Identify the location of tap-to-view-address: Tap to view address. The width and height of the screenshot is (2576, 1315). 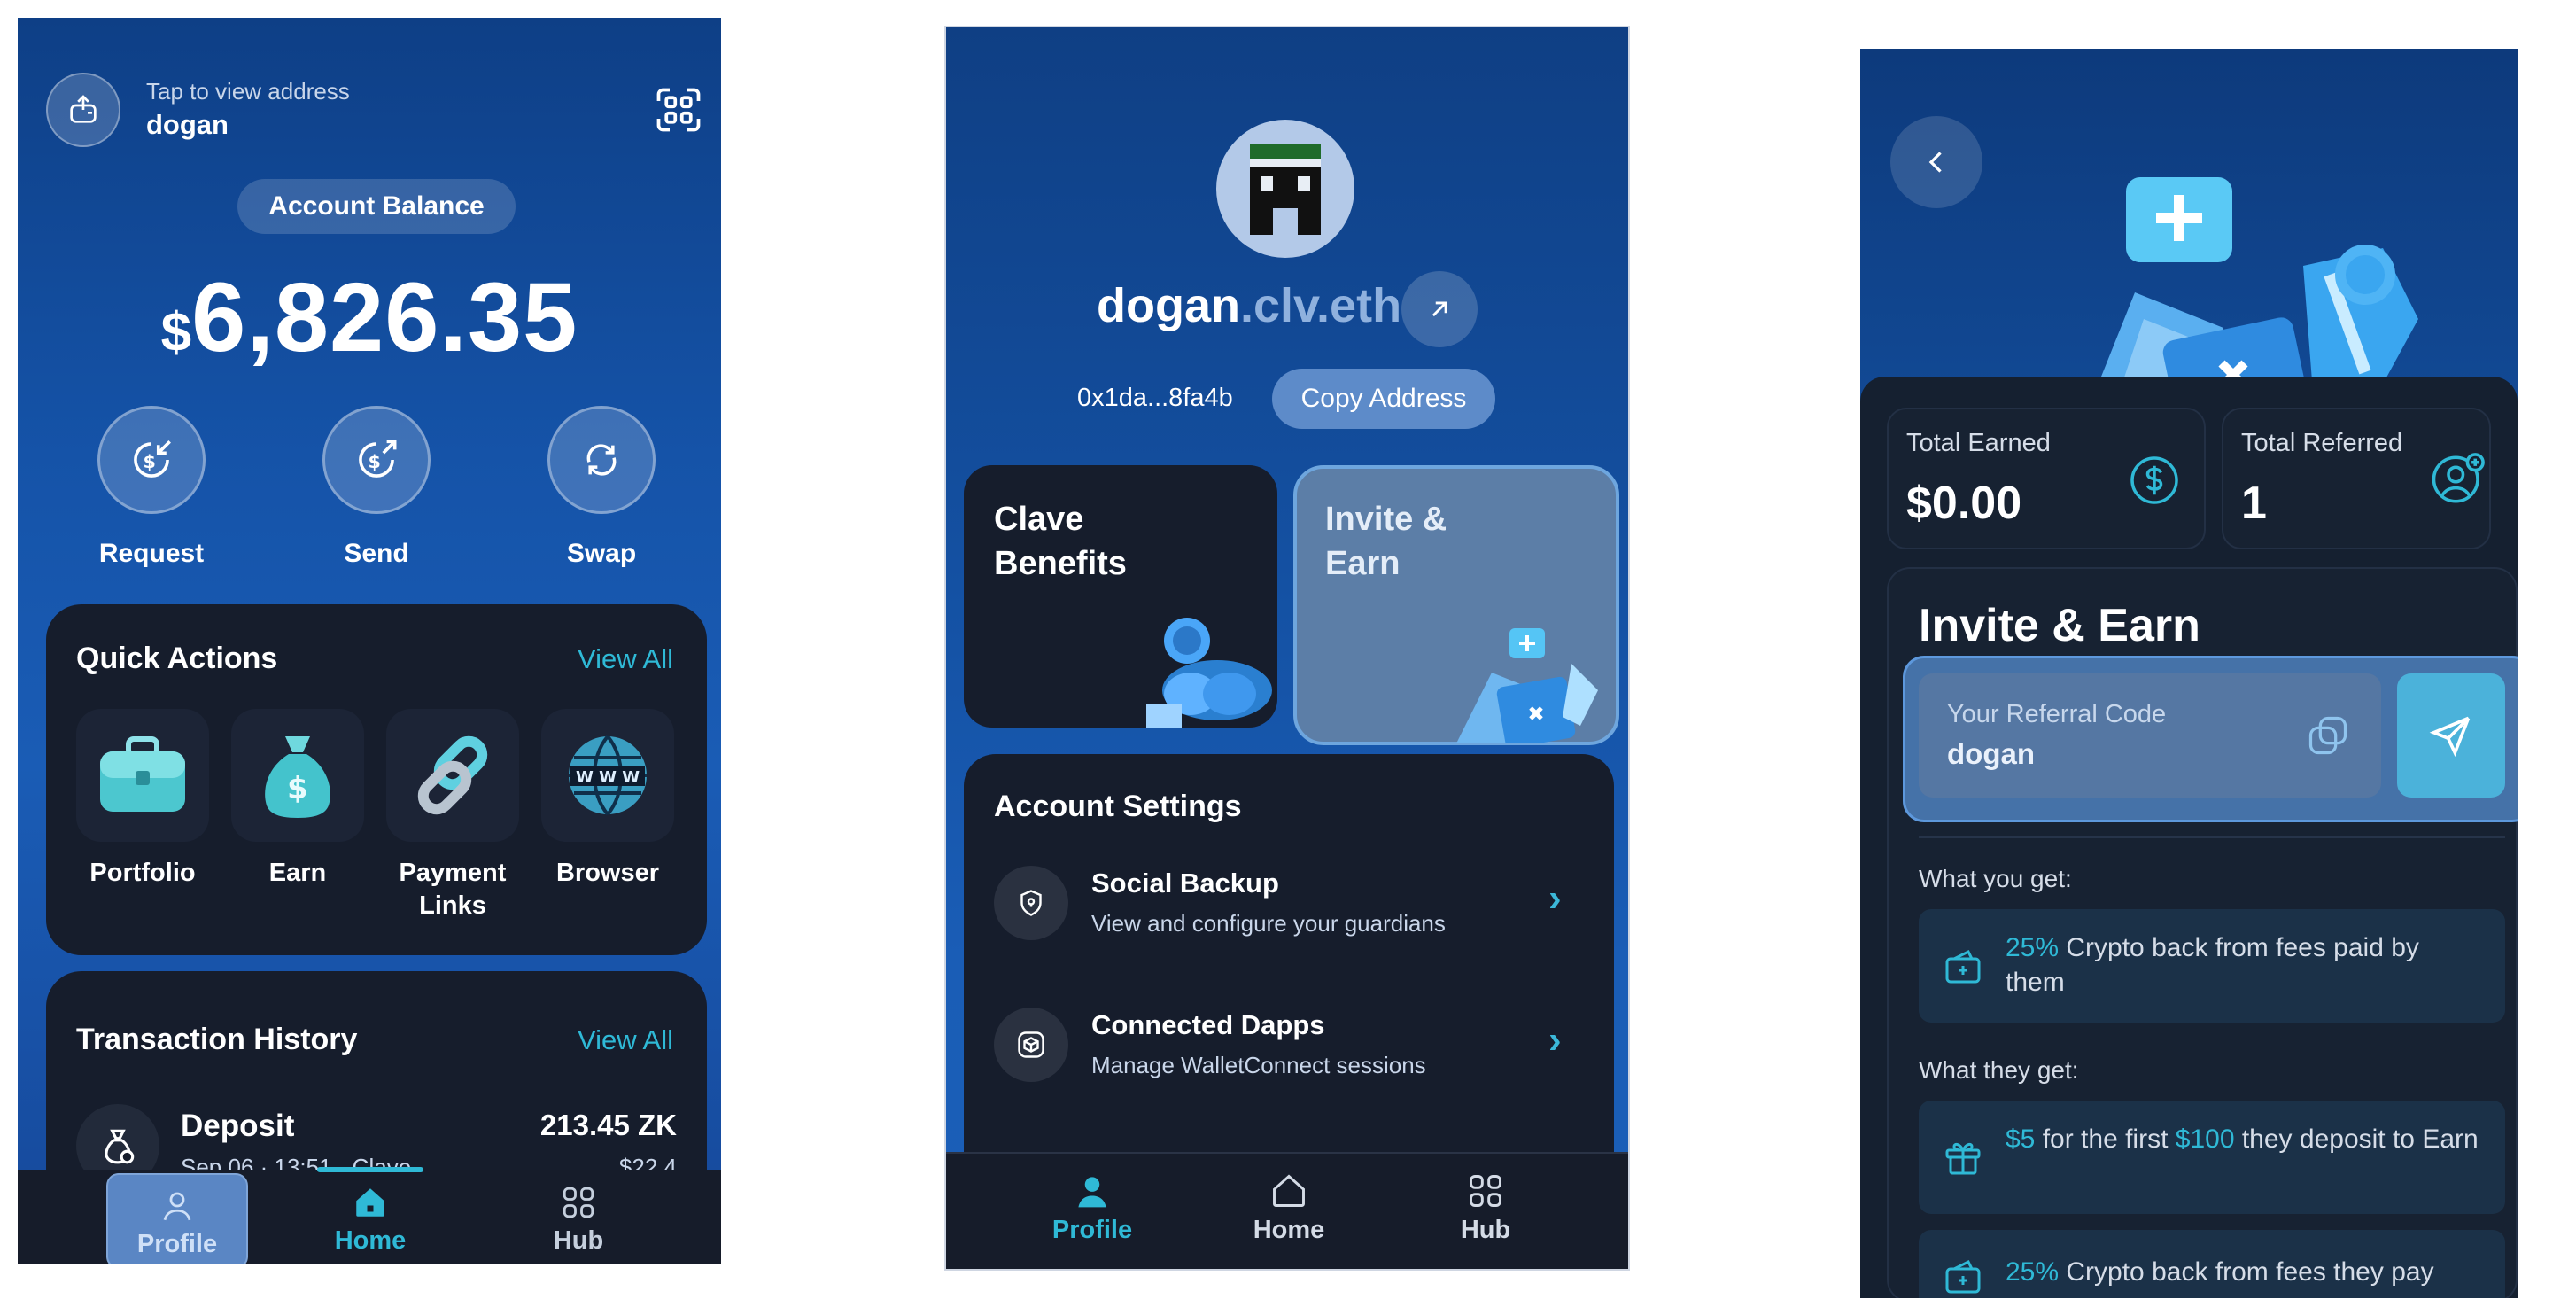
(248, 91).